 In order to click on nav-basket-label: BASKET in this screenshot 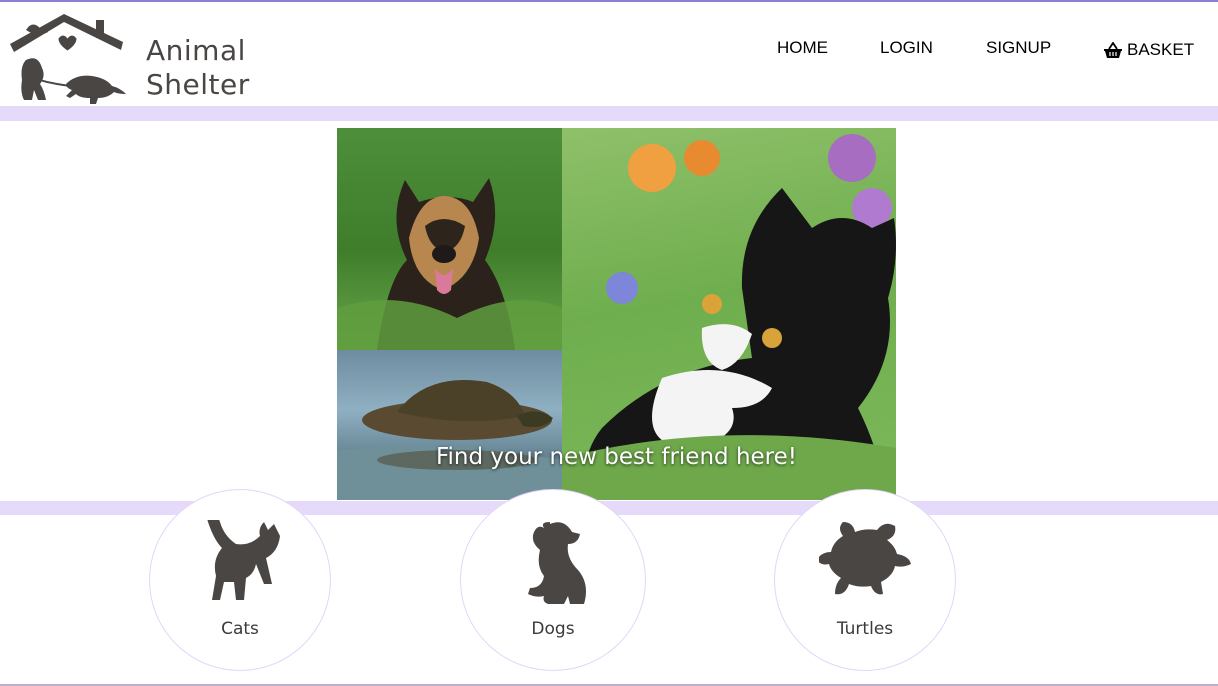, I will do `click(1161, 49)`.